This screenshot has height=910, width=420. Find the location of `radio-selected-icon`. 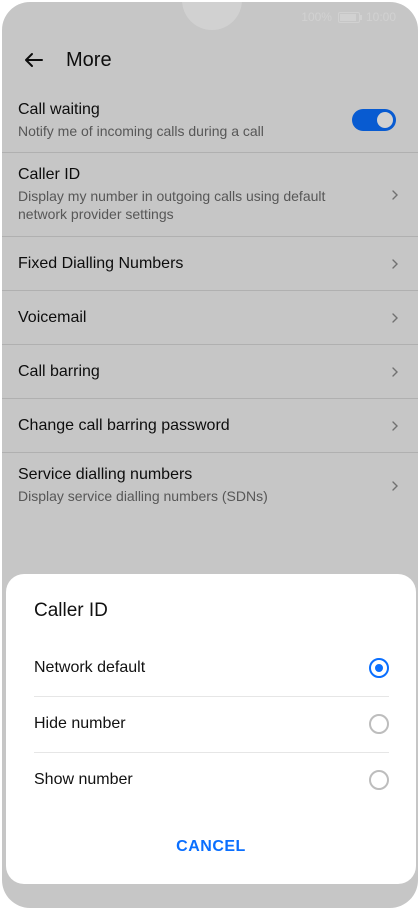

radio-selected-icon is located at coordinates (379, 668).